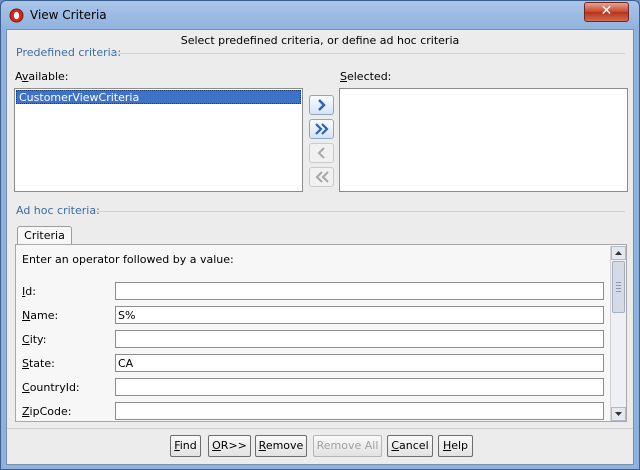 Image resolution: width=640 pixels, height=470 pixels. Describe the element at coordinates (347, 446) in the screenshot. I see `remove-all-criteria-button: Remove All` at that location.